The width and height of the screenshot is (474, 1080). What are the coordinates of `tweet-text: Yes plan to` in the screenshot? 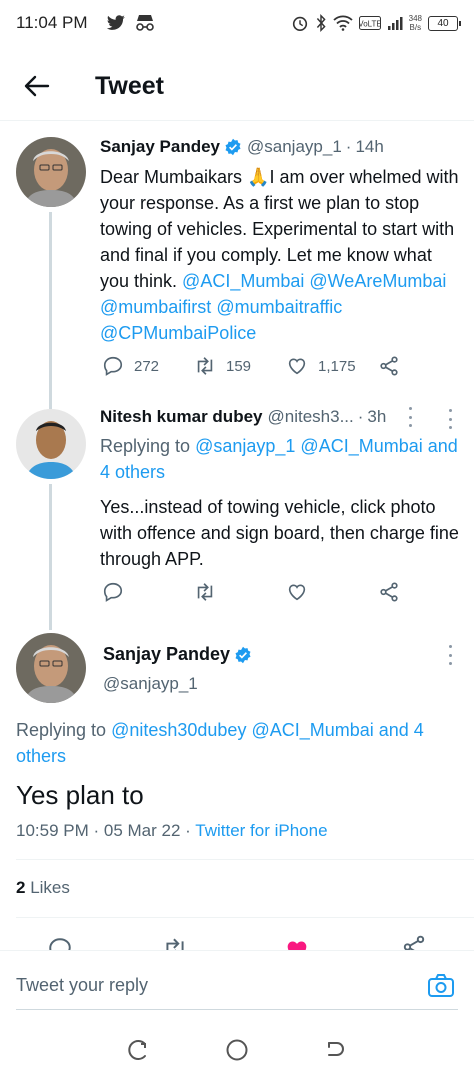 It's located at (80, 795).